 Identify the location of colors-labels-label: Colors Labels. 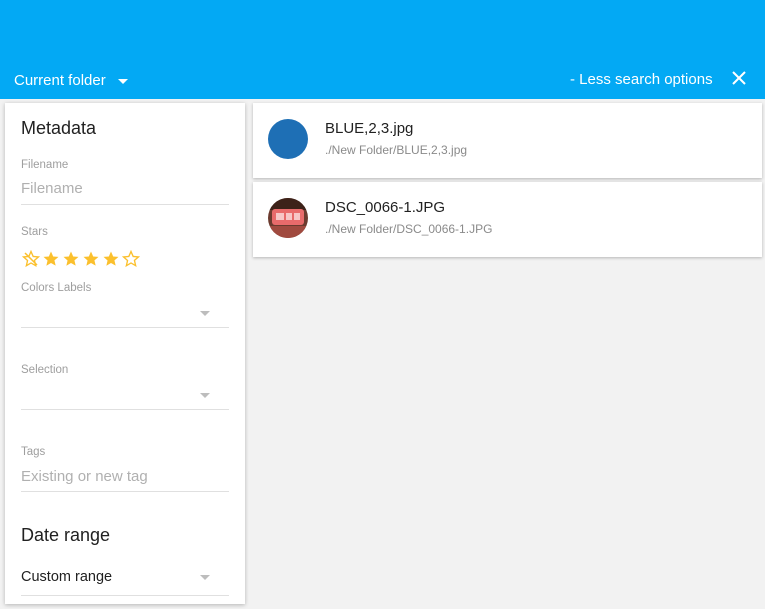
(56, 288).